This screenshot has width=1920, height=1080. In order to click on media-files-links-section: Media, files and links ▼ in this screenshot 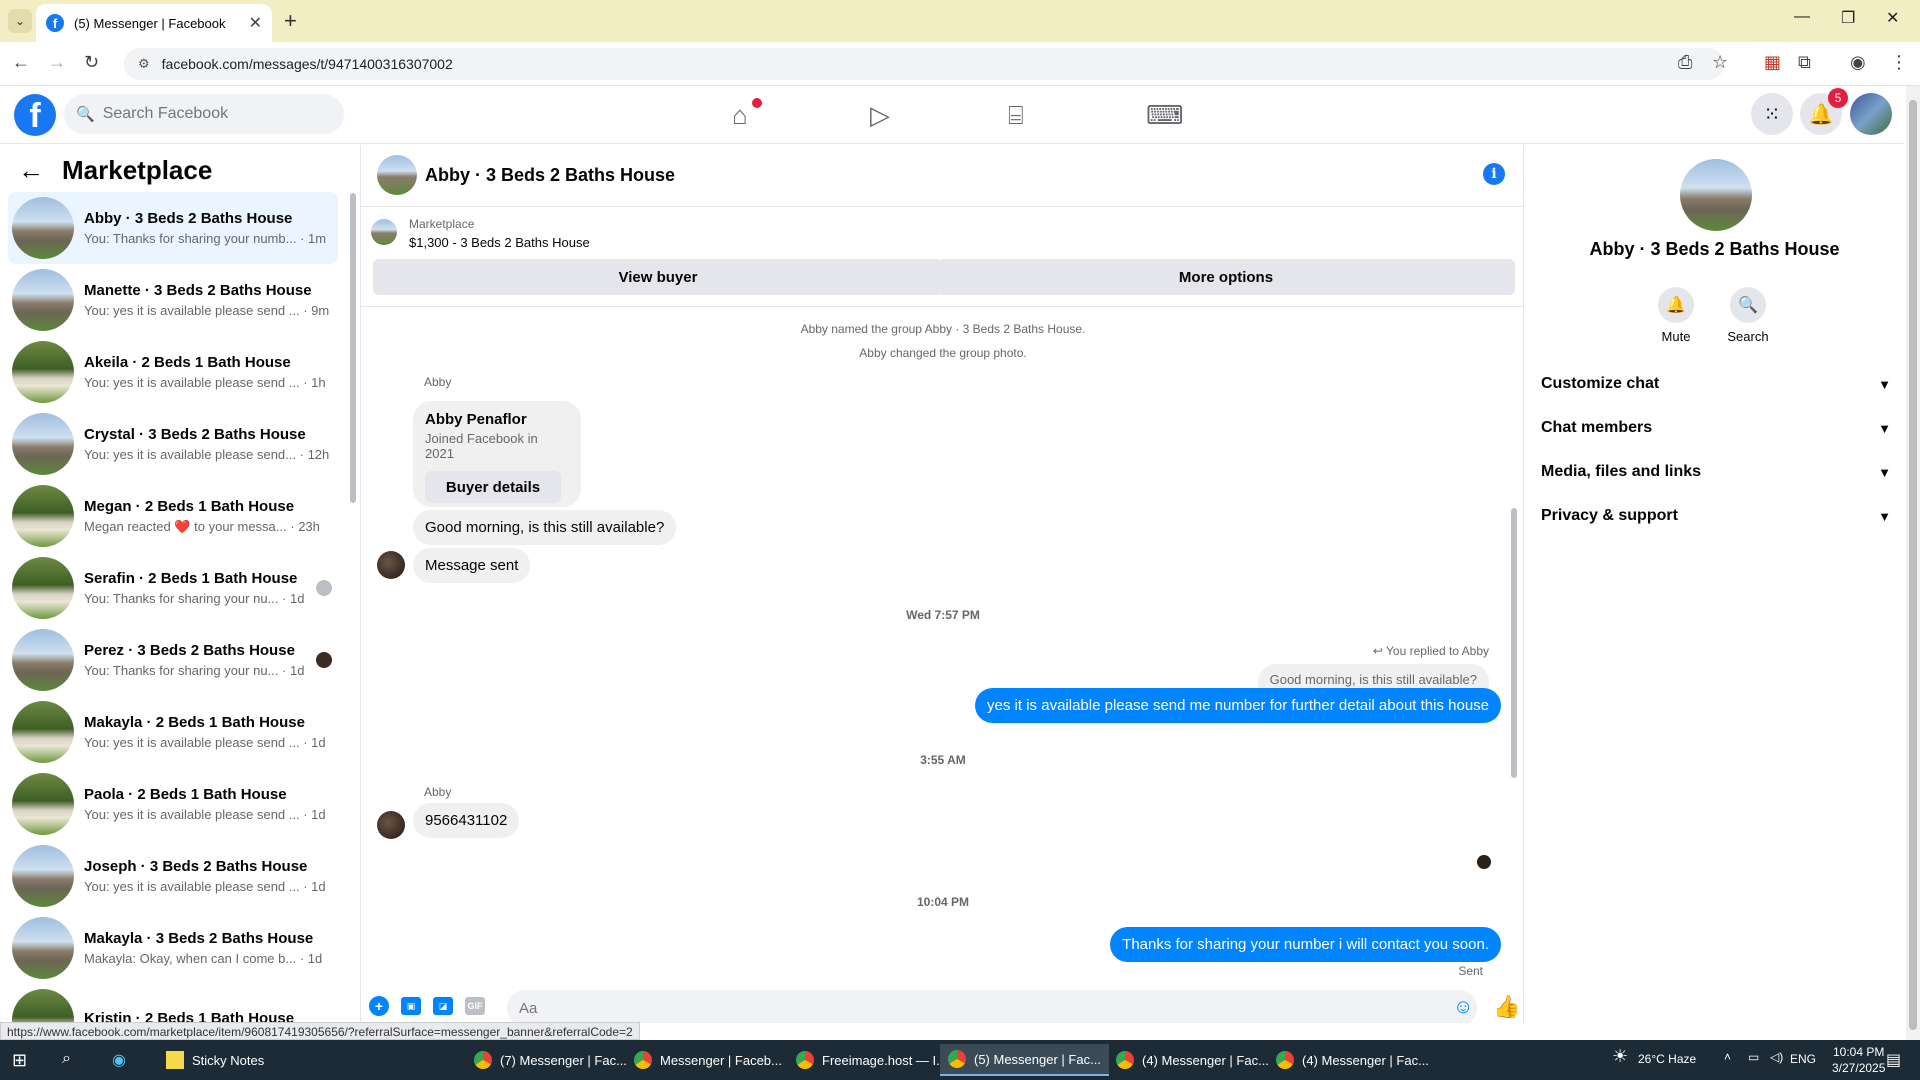, I will do `click(1716, 472)`.